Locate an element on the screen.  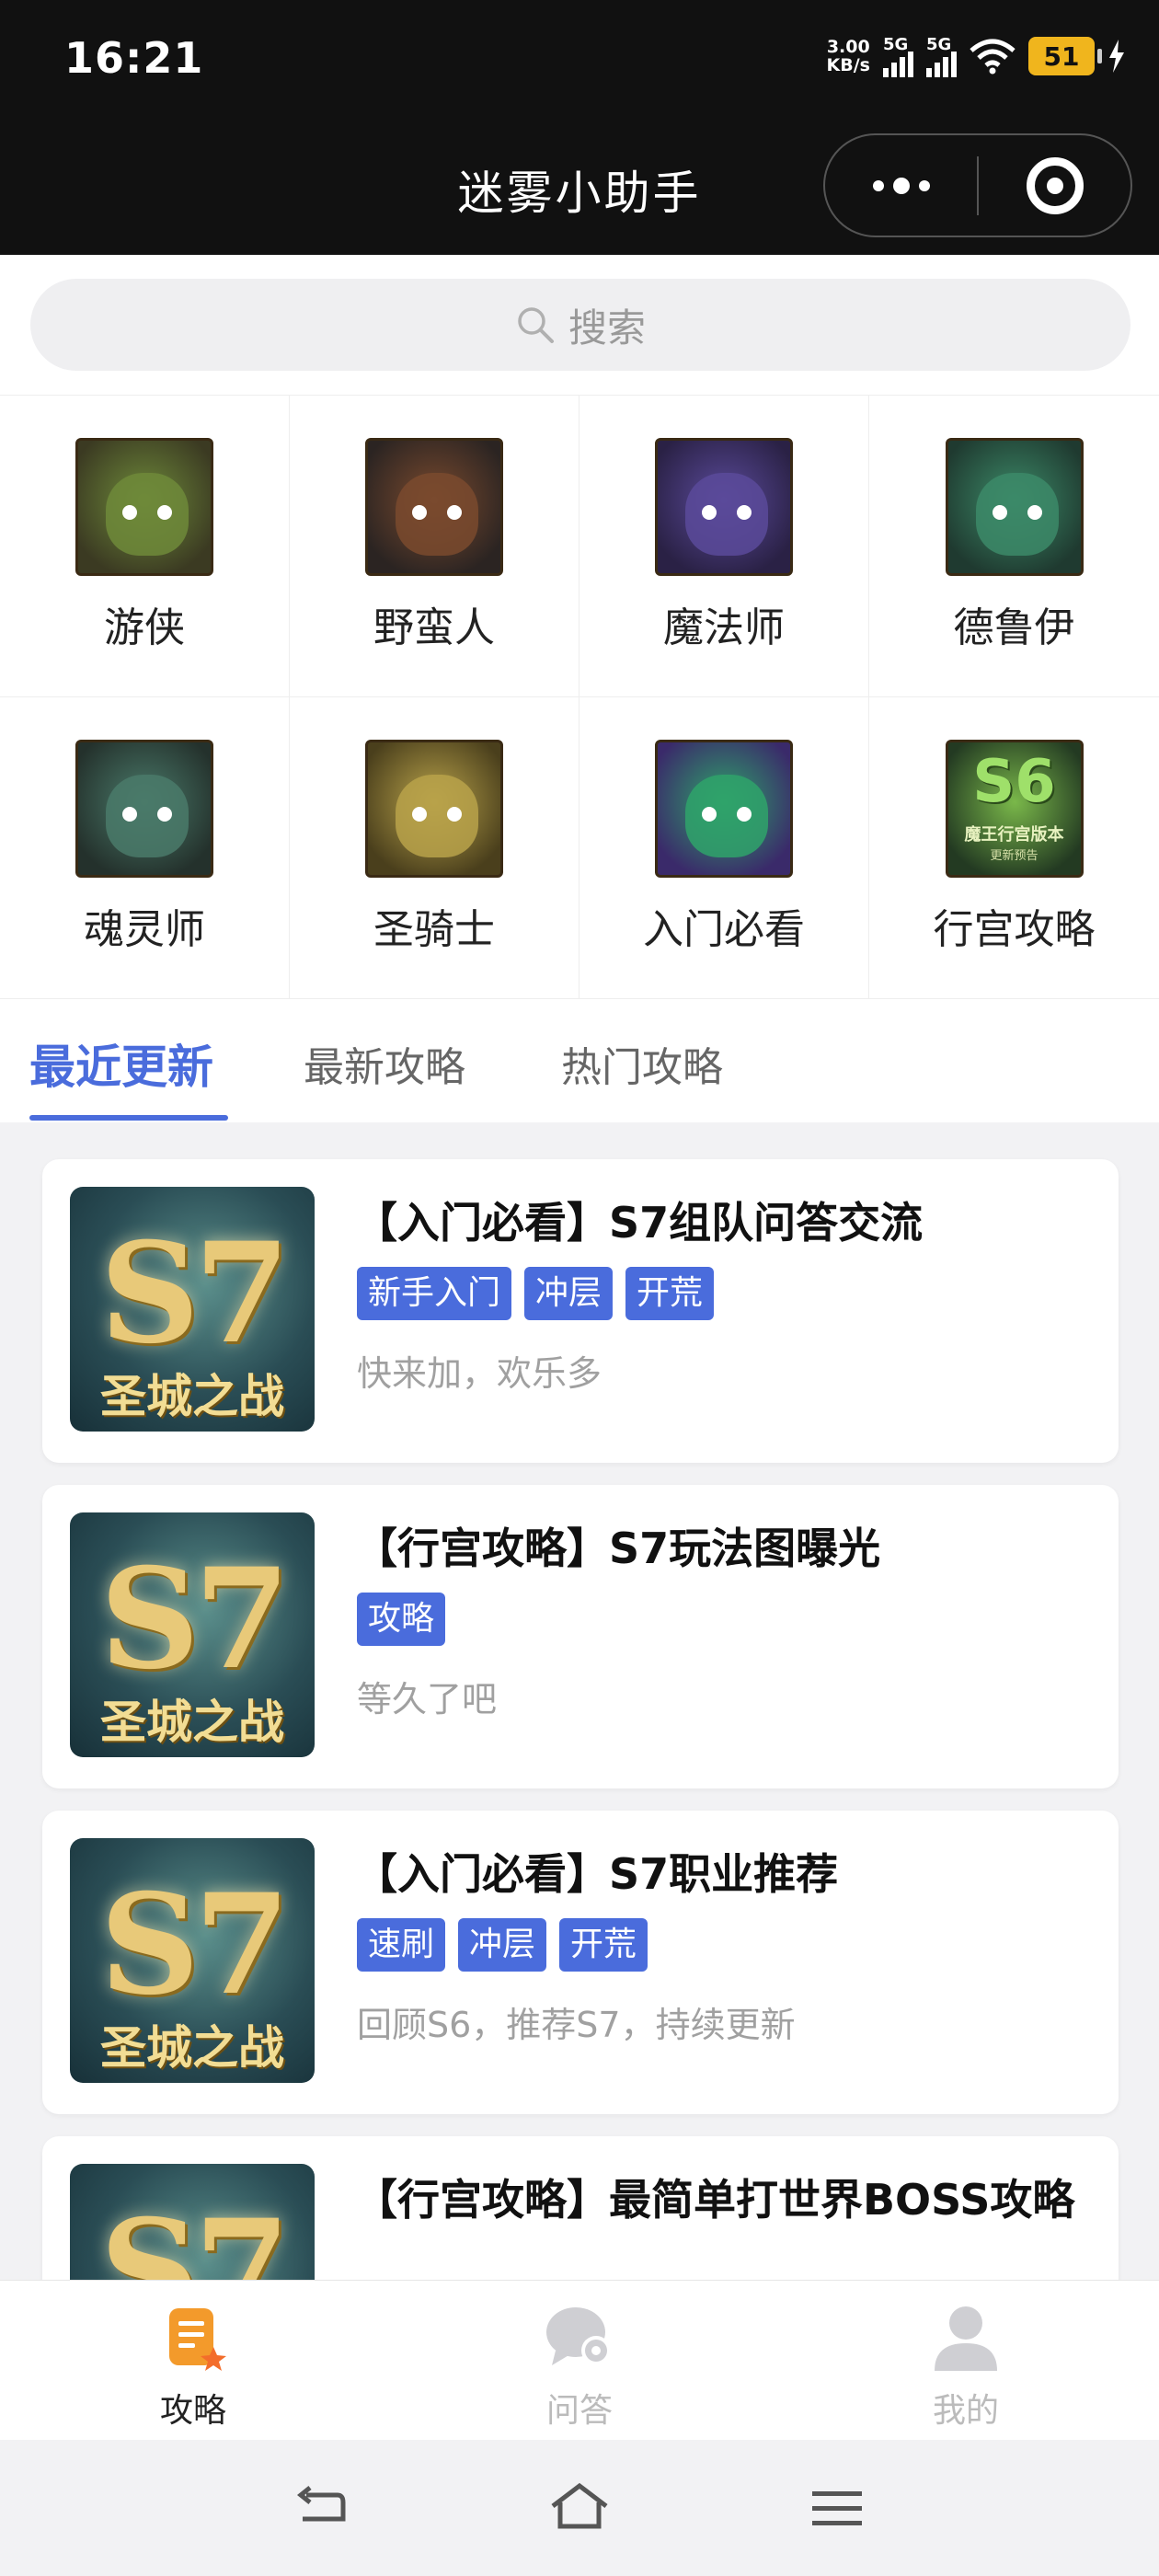
article-title: 【行宫攻略】最简单打世界BOSS攻略 is located at coordinates (715, 2200).